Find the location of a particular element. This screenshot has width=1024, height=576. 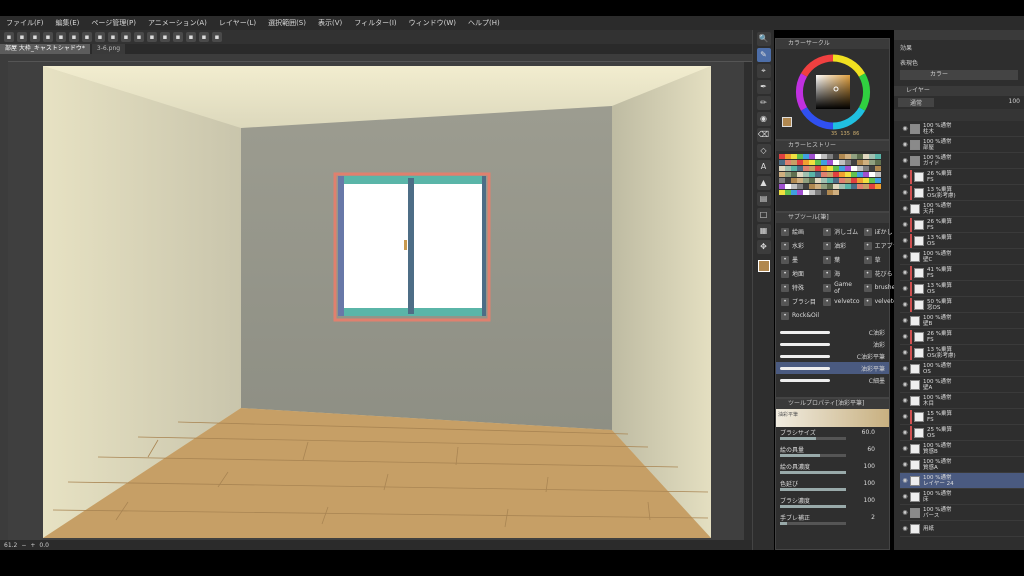

property-row: ブラシ濃度 100 is located at coordinates (832, 503).